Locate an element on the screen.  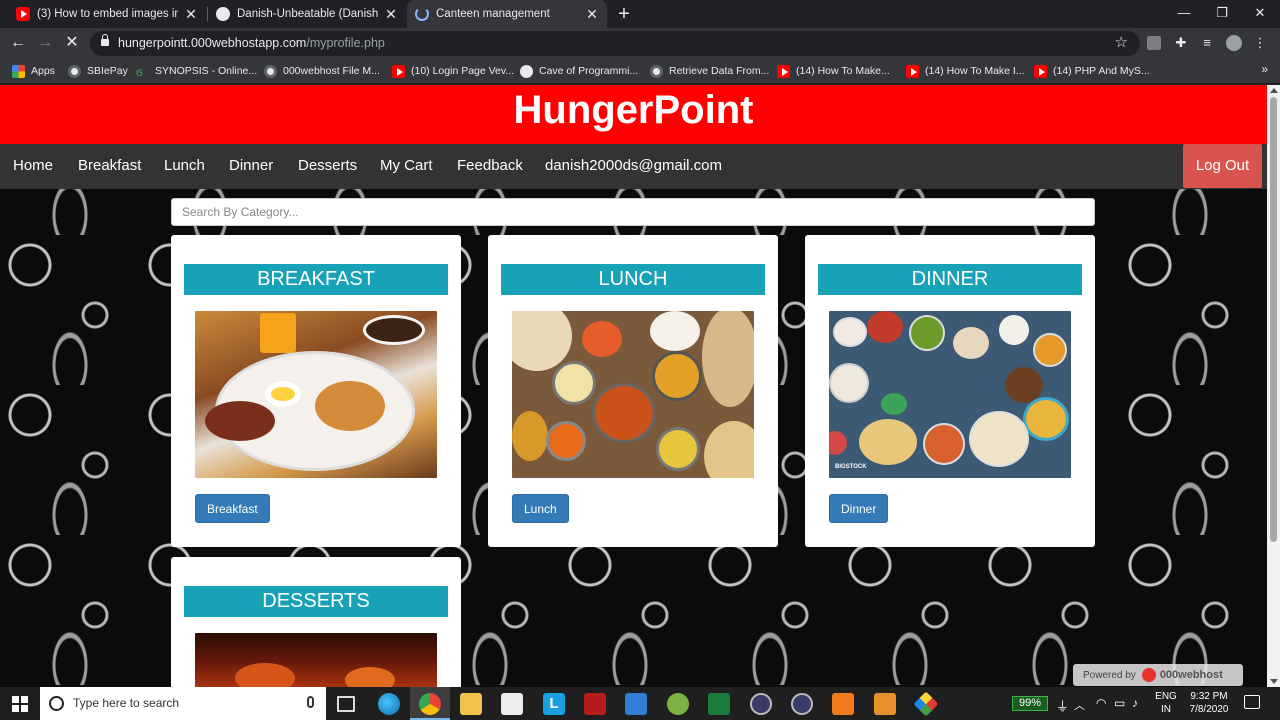
bookmark-item: SBIePay is located at coordinates (98, 71).